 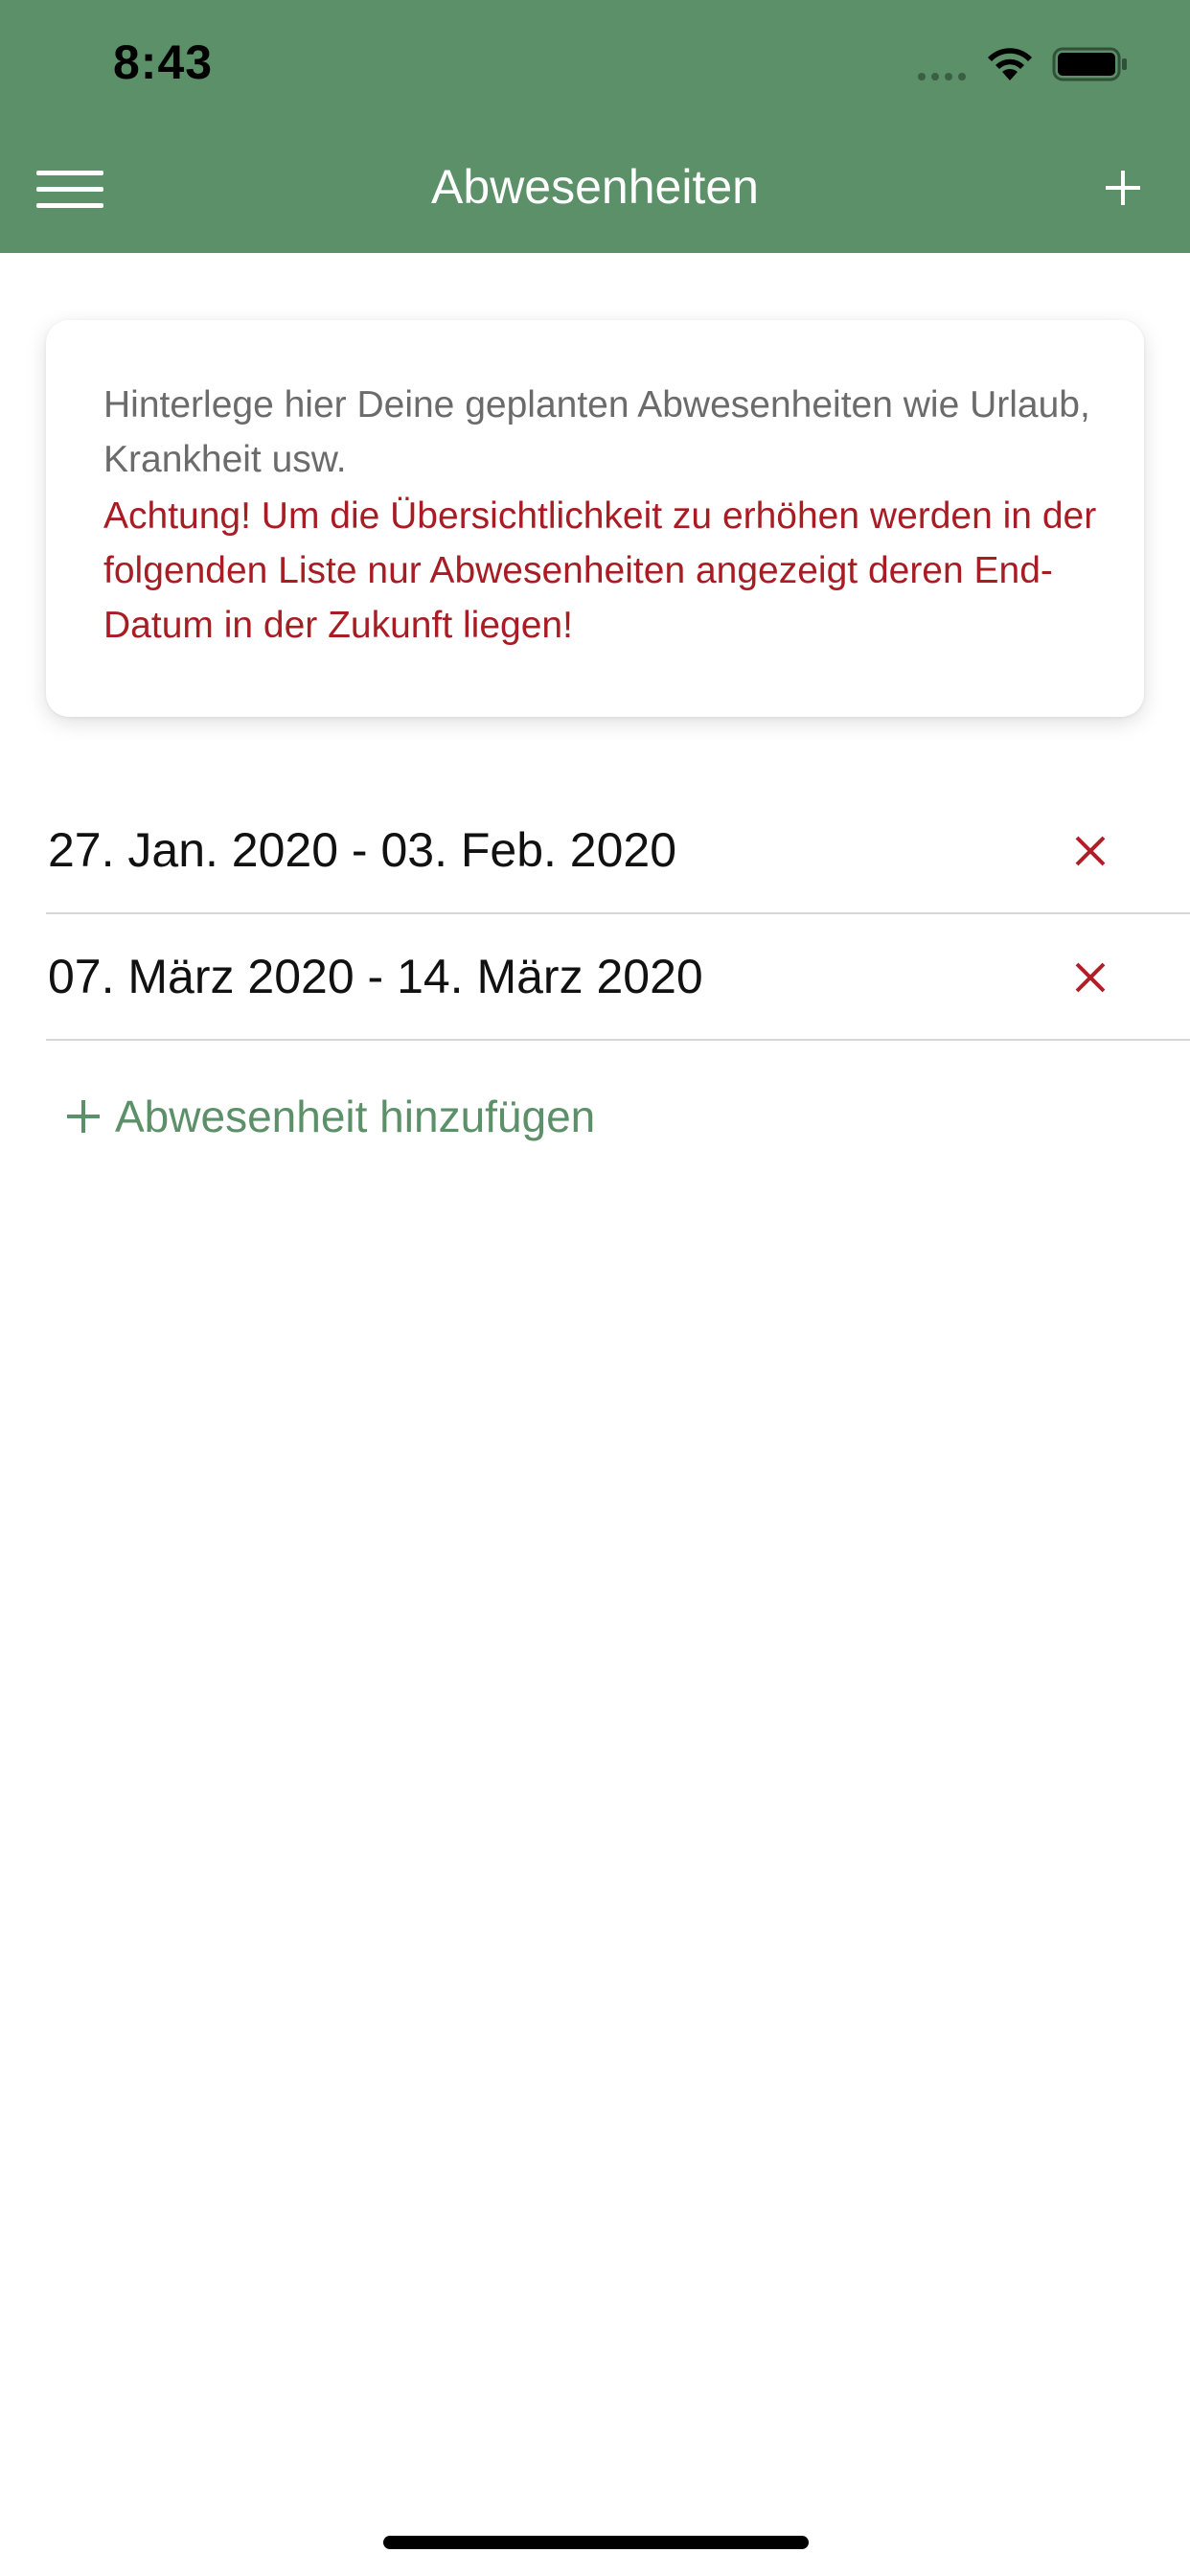 I want to click on absence-row: 27. Jan. 2020 - 03. Feb. 2020, so click(x=618, y=851).